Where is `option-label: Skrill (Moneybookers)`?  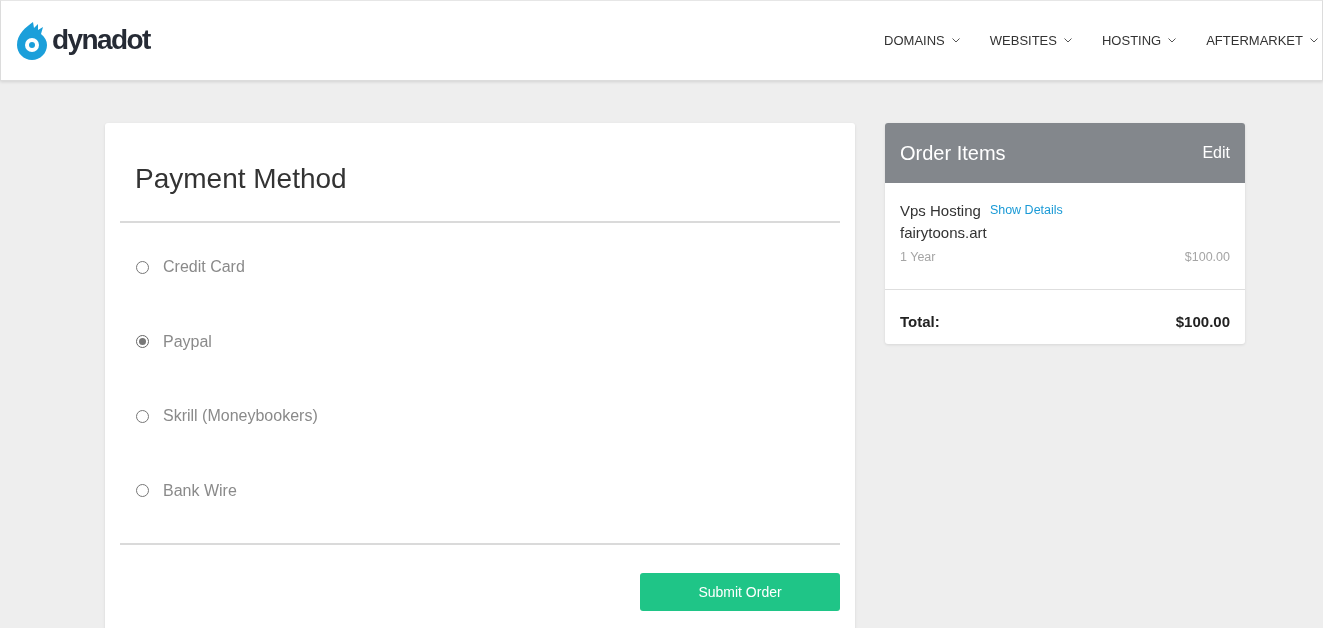 option-label: Skrill (Moneybookers) is located at coordinates (240, 416).